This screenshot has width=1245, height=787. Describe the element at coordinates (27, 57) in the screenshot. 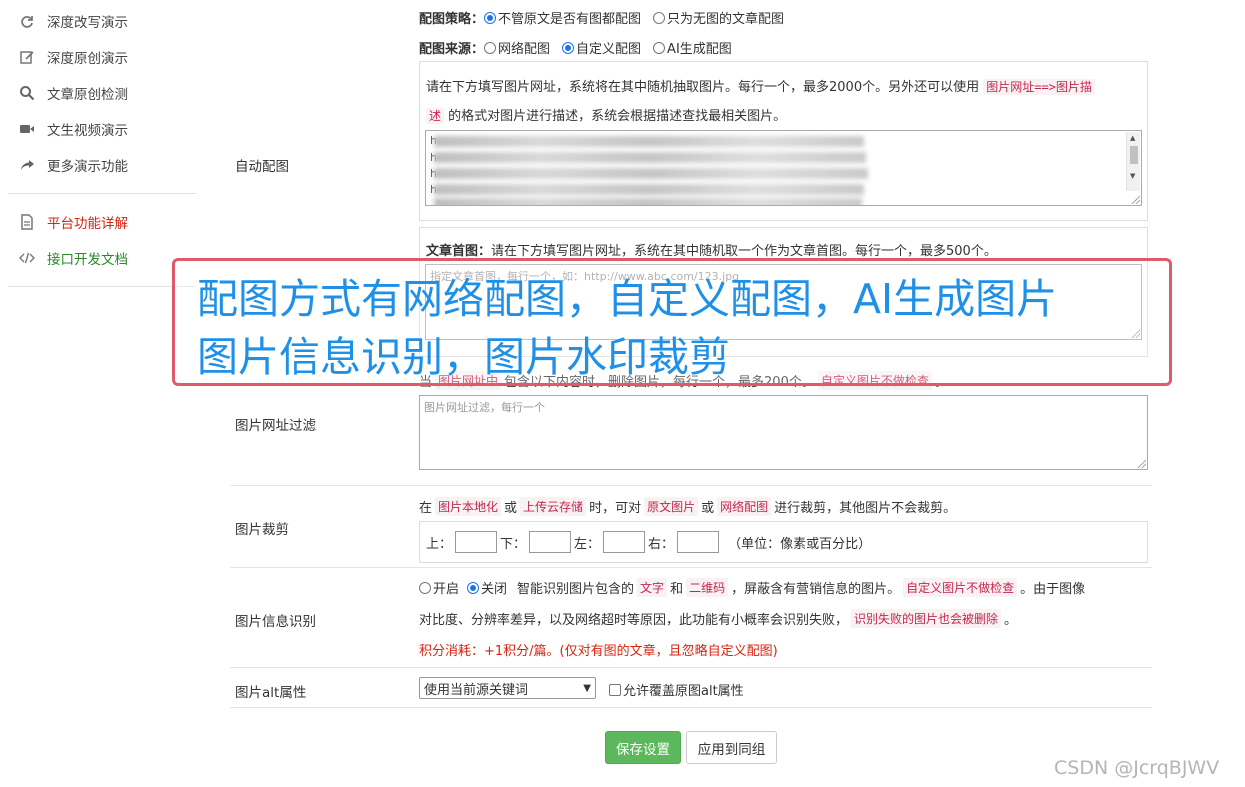

I see `edit-icon` at that location.